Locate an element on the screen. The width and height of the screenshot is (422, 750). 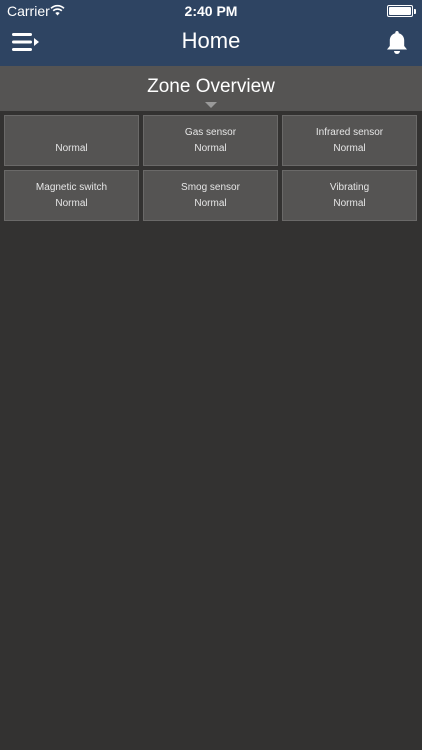
section-title: Zone Overview is located at coordinates (211, 86).